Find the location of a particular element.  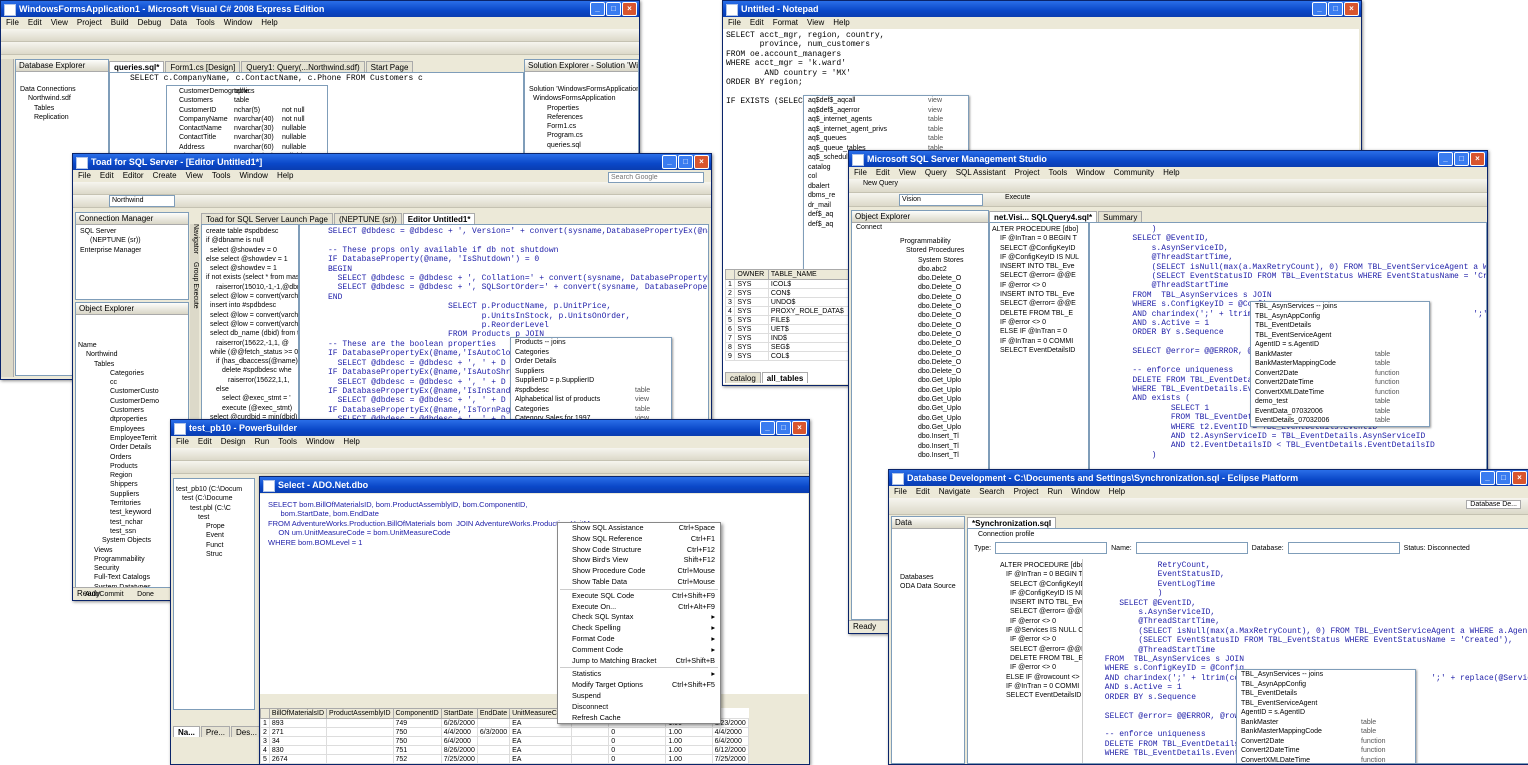

tree-item: dbo.Insert_Tl is located at coordinates (910, 455).